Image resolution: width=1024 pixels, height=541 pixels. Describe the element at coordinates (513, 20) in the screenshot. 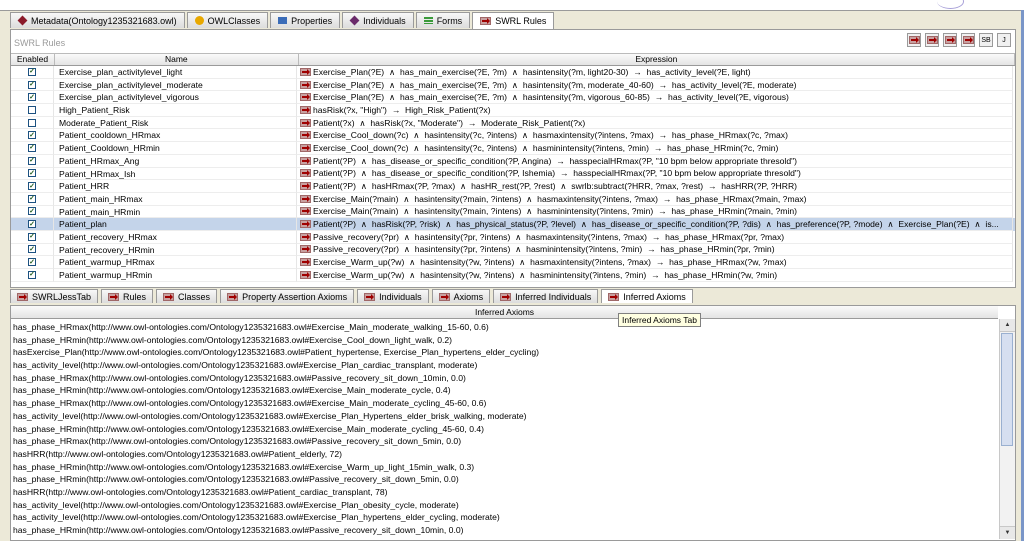

I see `main-tab-5: SWRL Rules` at that location.